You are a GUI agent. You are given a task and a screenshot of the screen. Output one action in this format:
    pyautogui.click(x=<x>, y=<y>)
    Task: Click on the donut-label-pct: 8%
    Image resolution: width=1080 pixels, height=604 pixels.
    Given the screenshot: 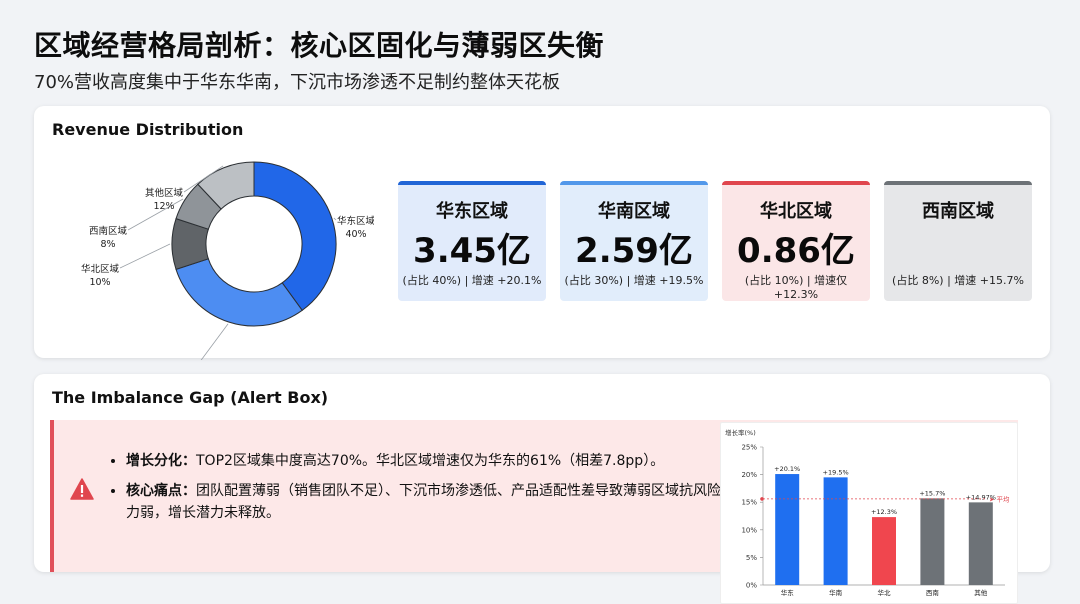 What is the action you would take?
    pyautogui.click(x=107, y=244)
    